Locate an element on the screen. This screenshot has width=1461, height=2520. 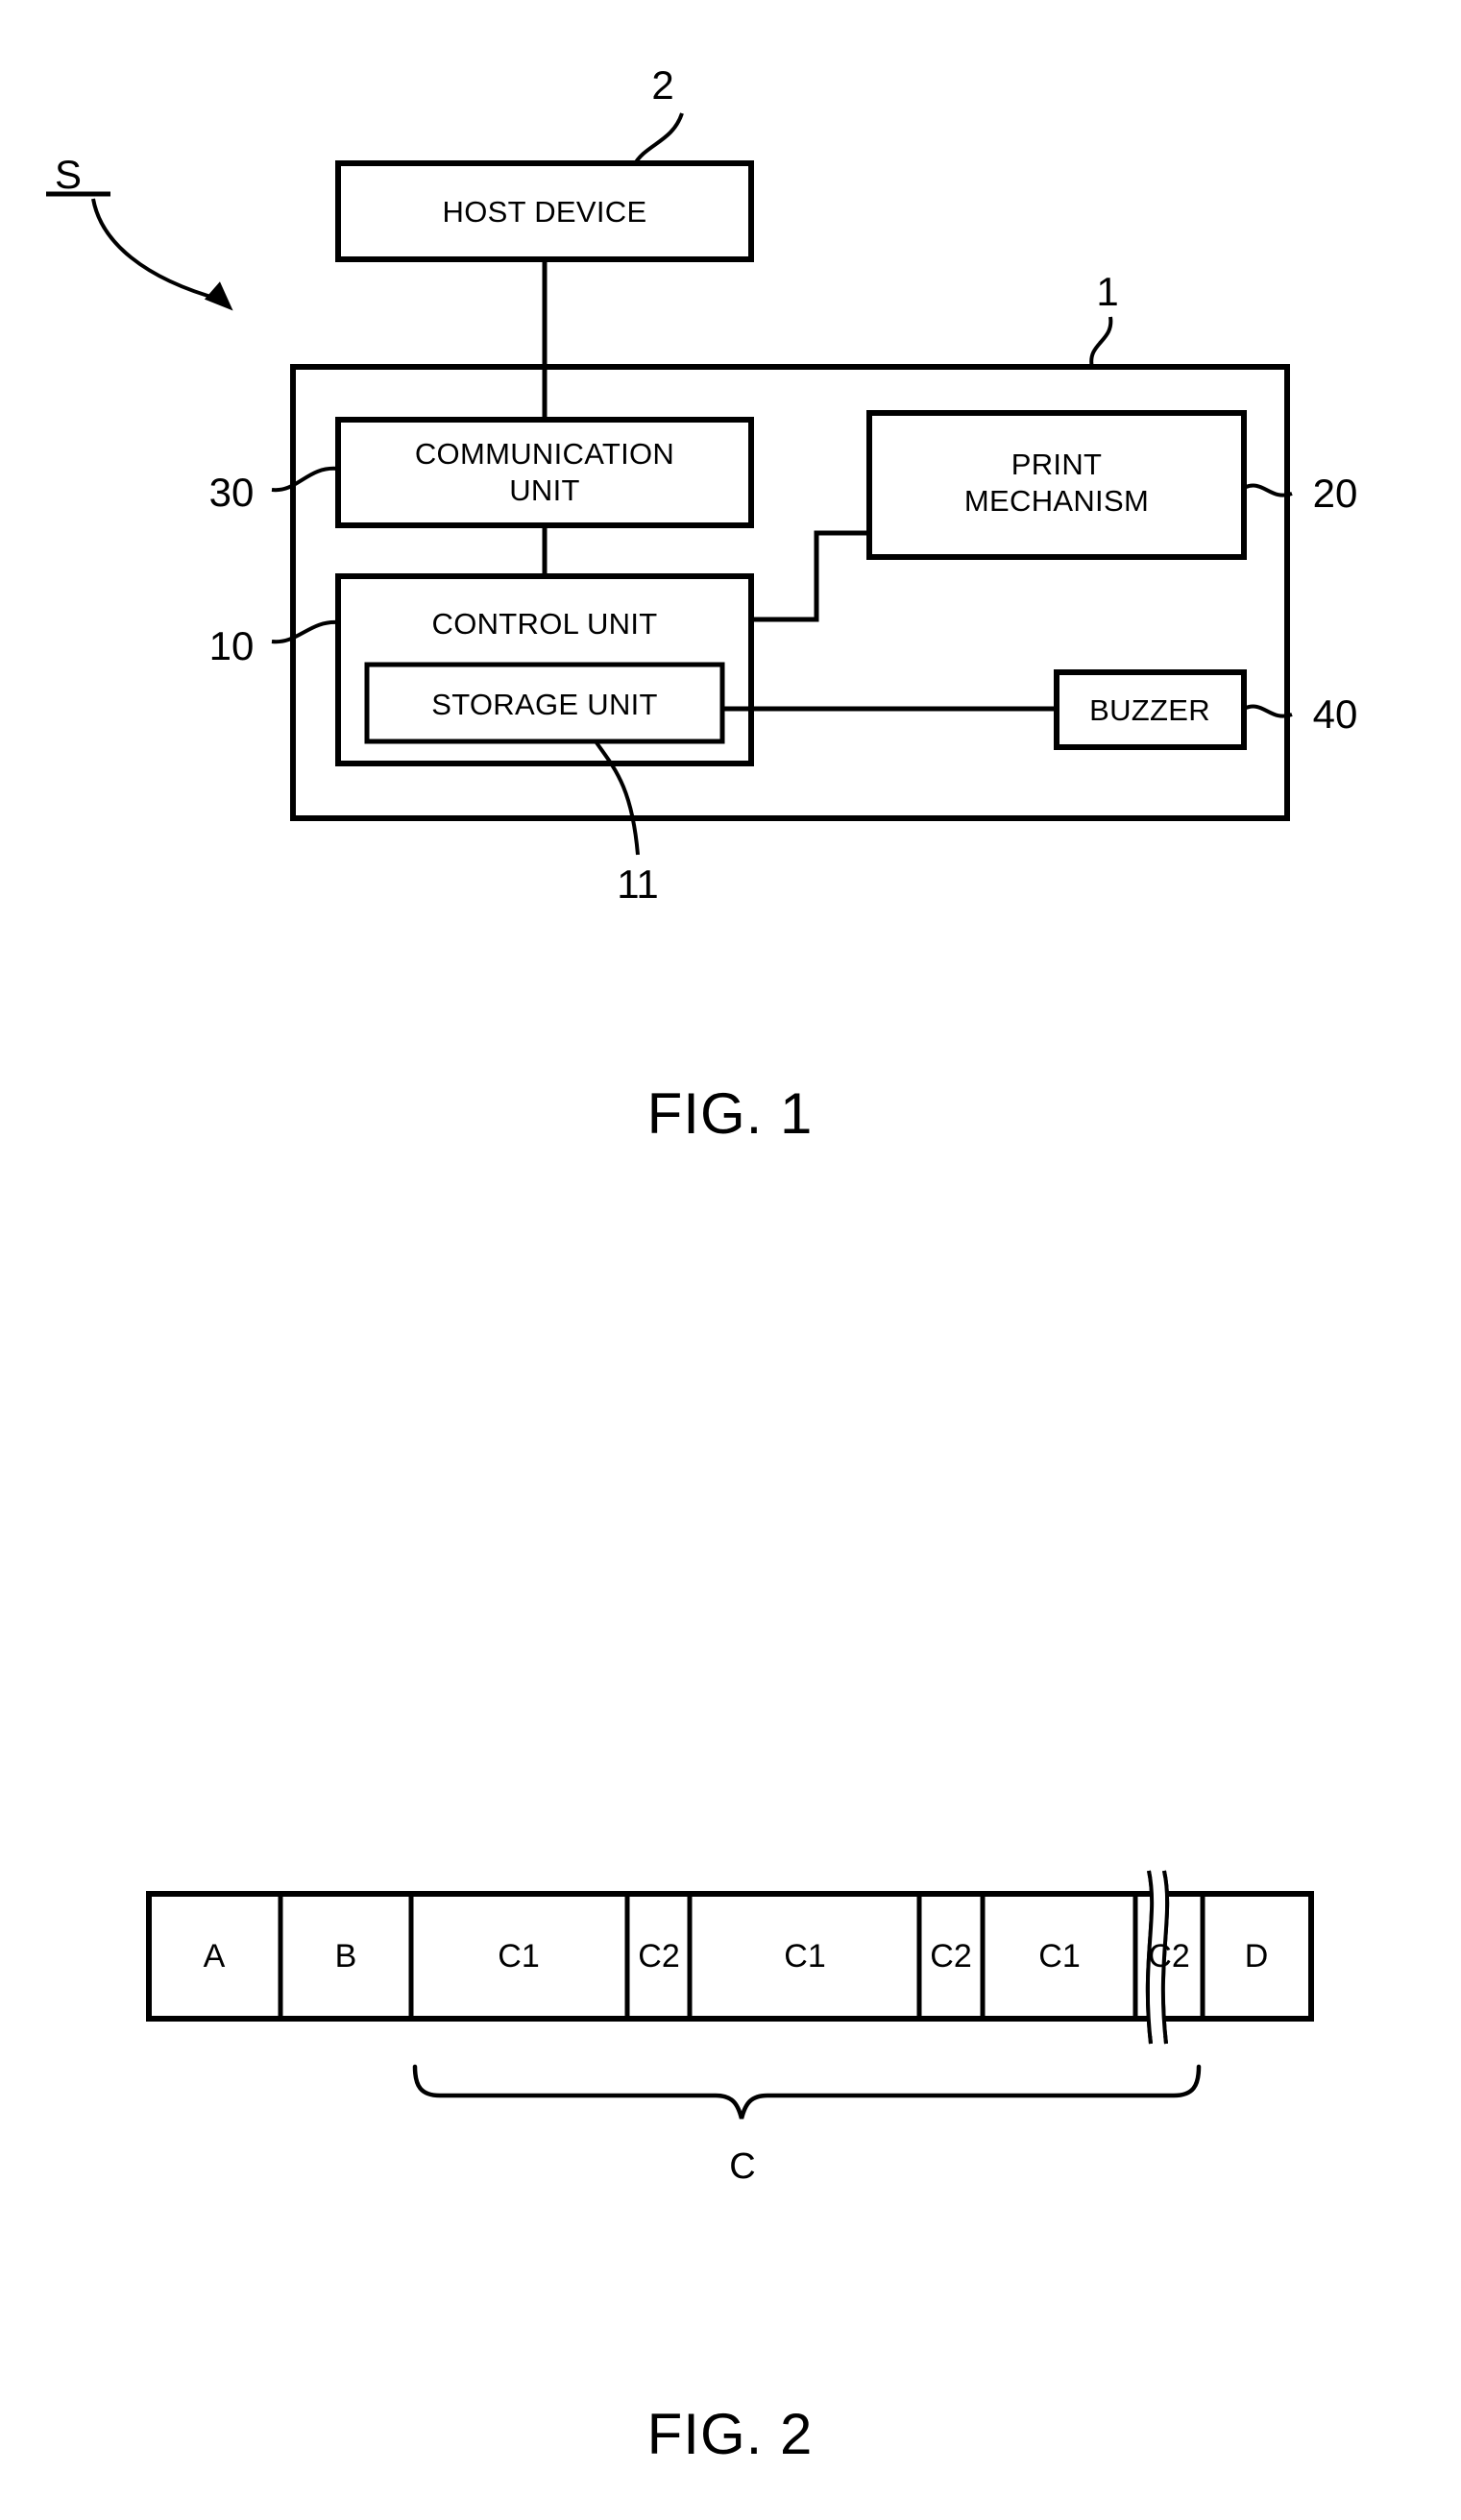
ref-number-20: 20 is located at coordinates (1335, 493).